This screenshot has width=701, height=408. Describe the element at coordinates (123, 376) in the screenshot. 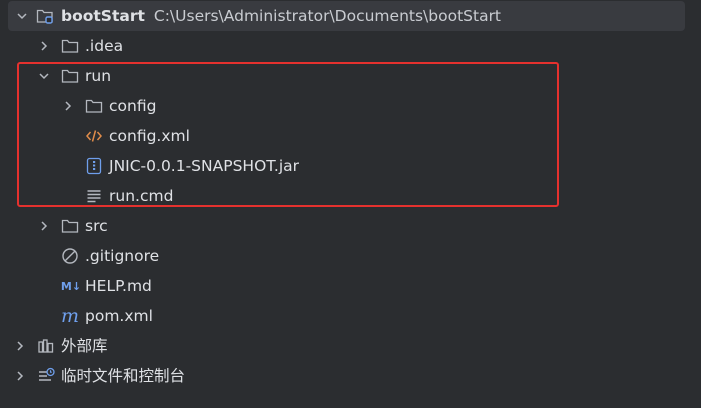

I see `item-label: 临时文件和控制台` at that location.